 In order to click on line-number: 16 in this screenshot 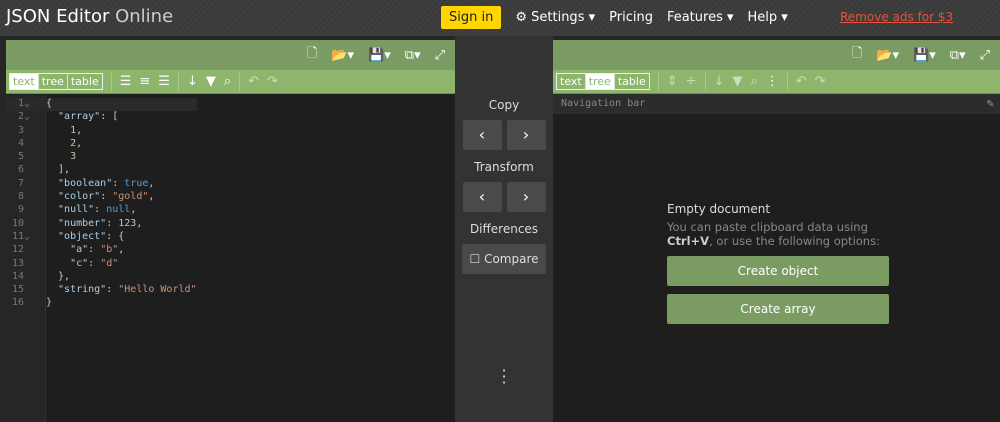, I will do `click(20, 303)`.